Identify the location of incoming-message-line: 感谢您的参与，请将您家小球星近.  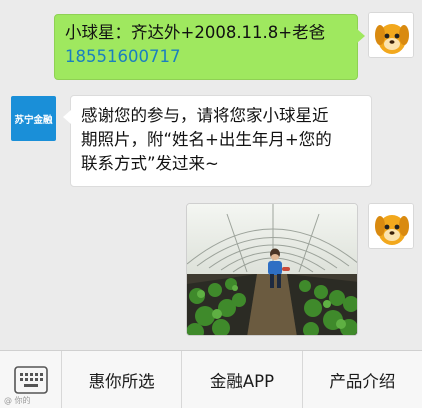
(205, 115).